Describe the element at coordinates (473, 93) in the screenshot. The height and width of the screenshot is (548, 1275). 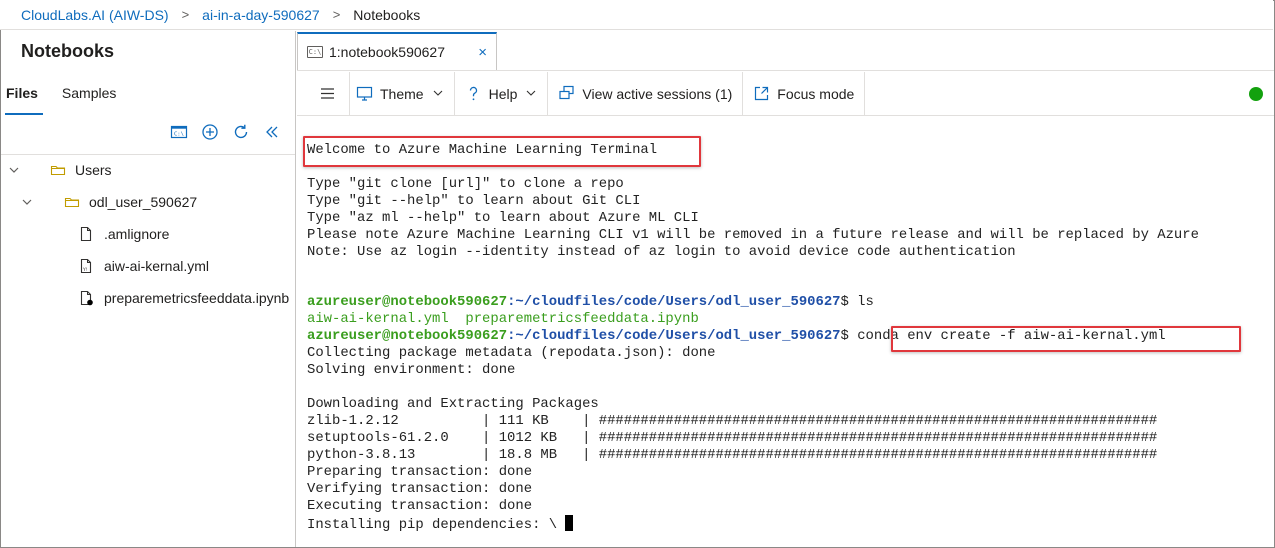
I see `question-icon` at that location.